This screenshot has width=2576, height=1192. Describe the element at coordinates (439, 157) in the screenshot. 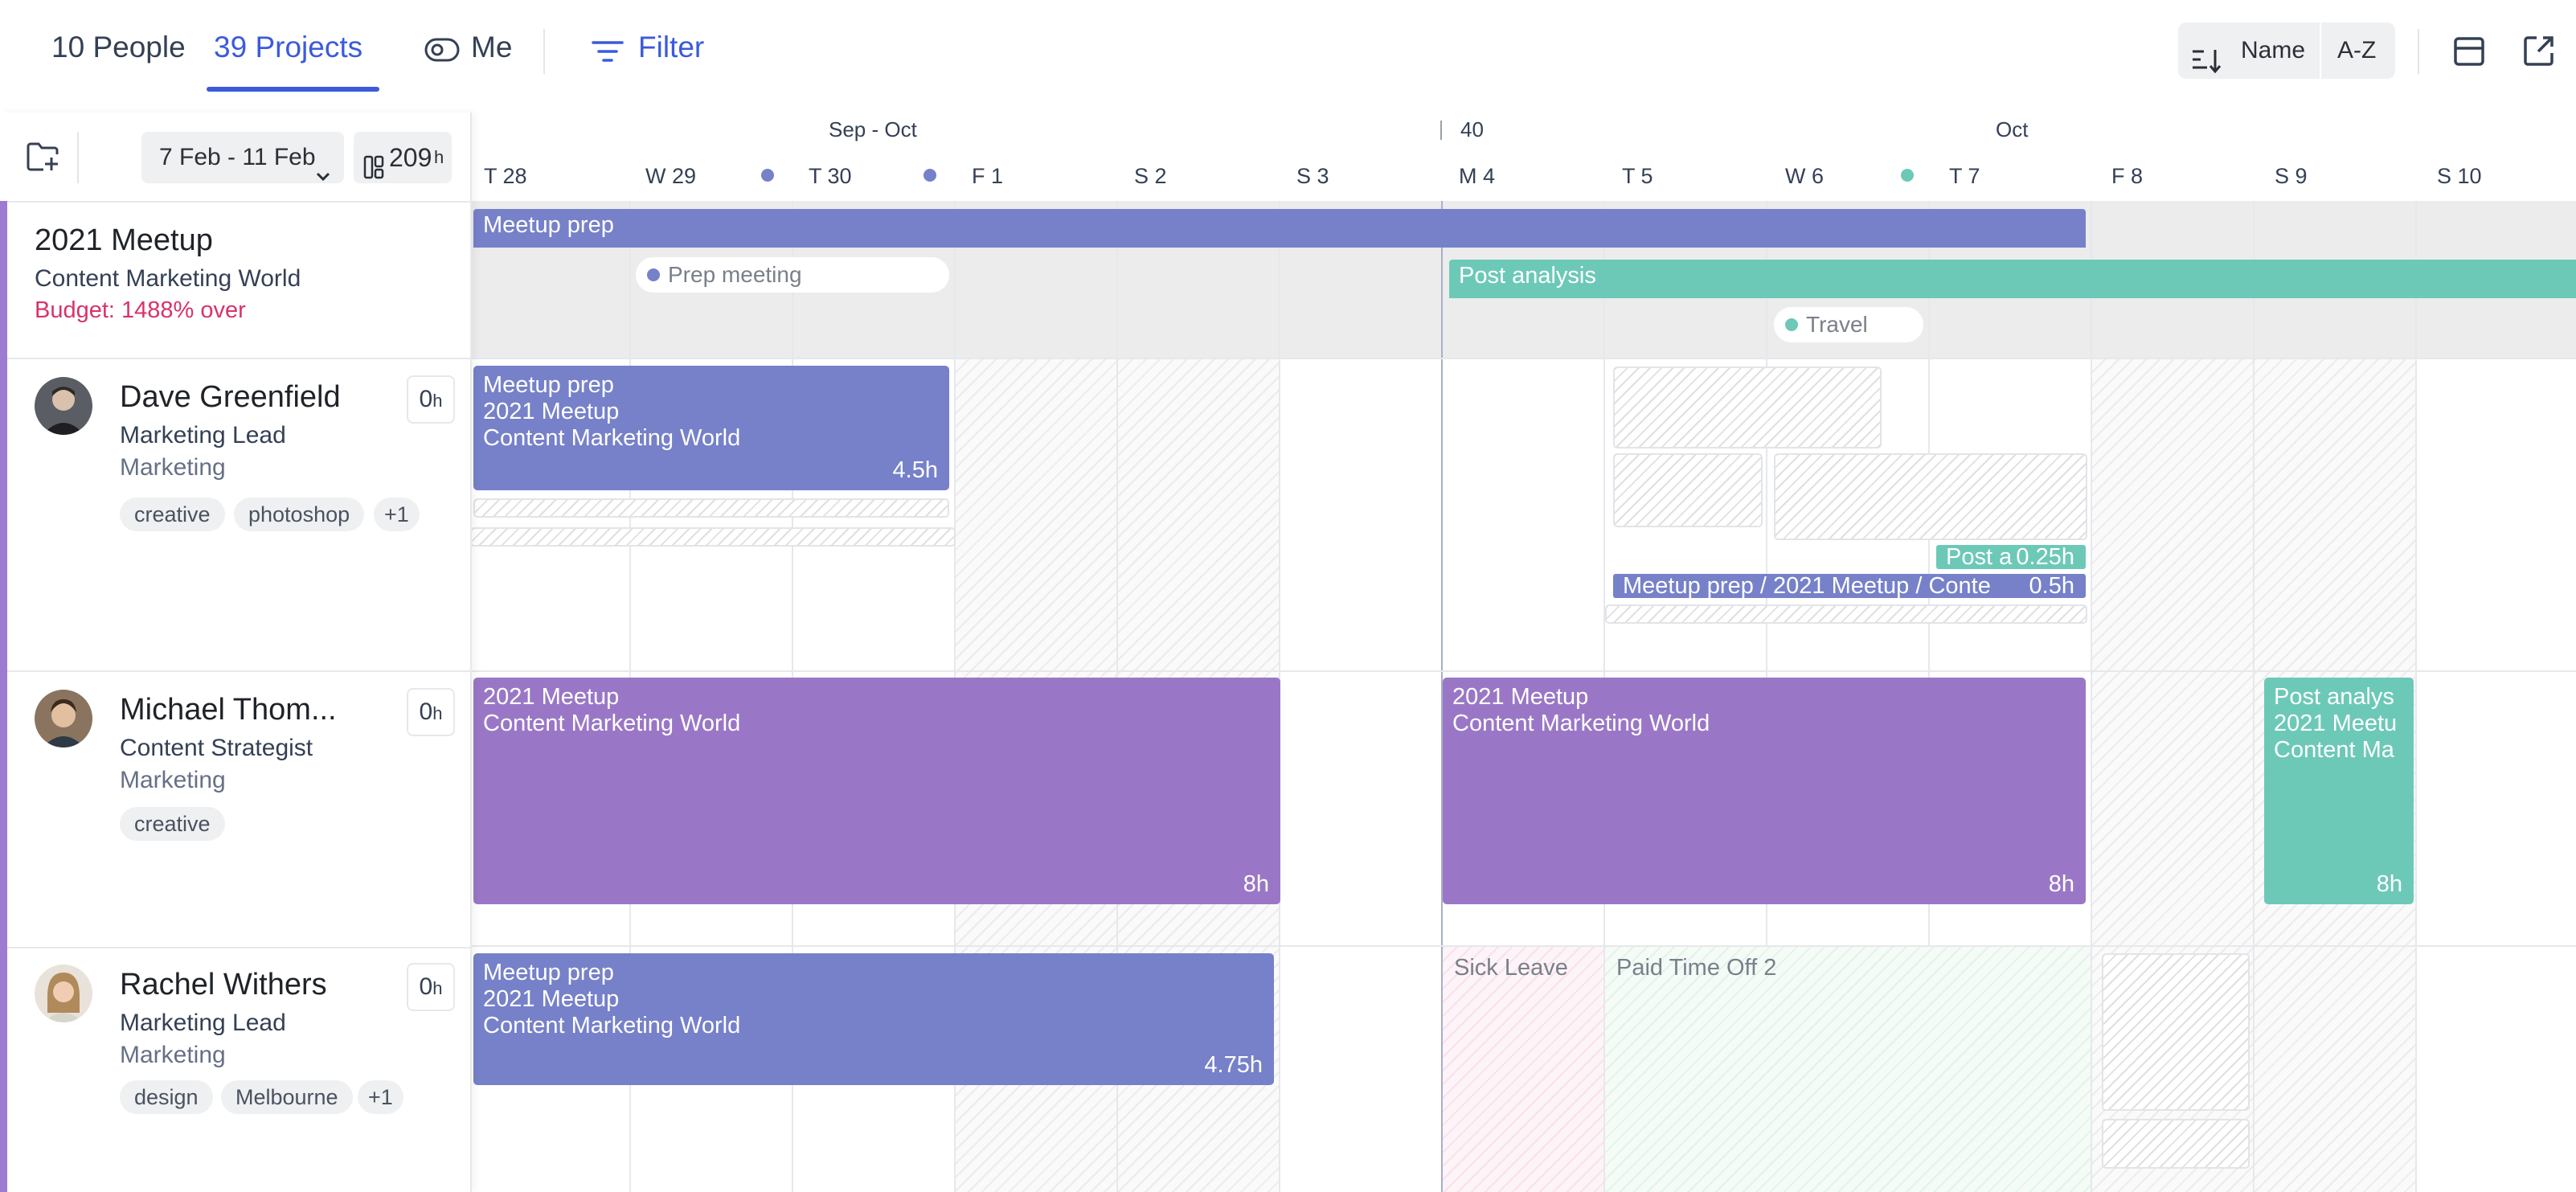

I see `total-hours-unit: h` at that location.